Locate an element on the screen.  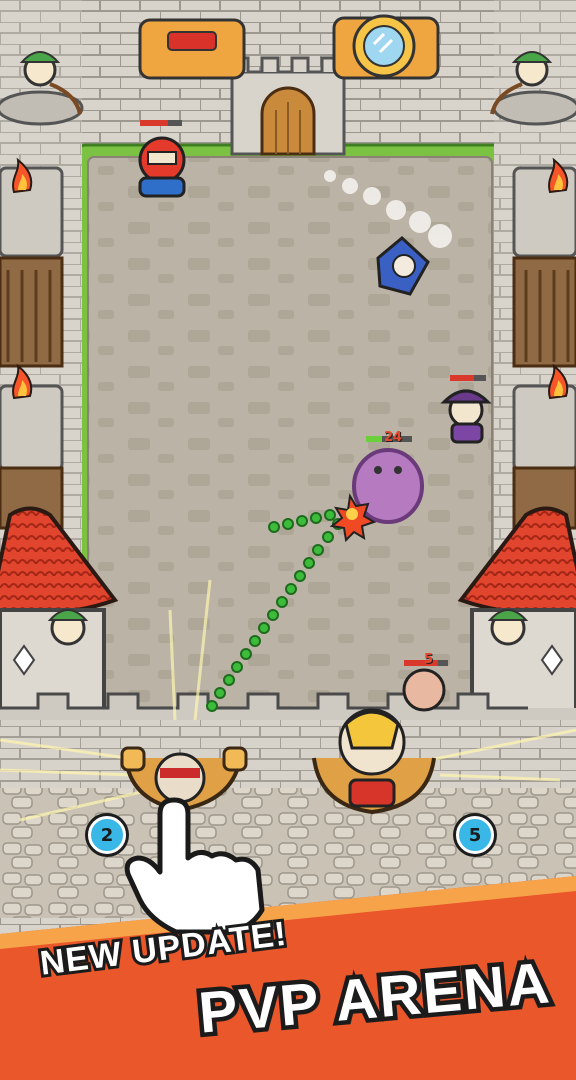
left-slingshot-count-badge: 2 is located at coordinates (107, 835).